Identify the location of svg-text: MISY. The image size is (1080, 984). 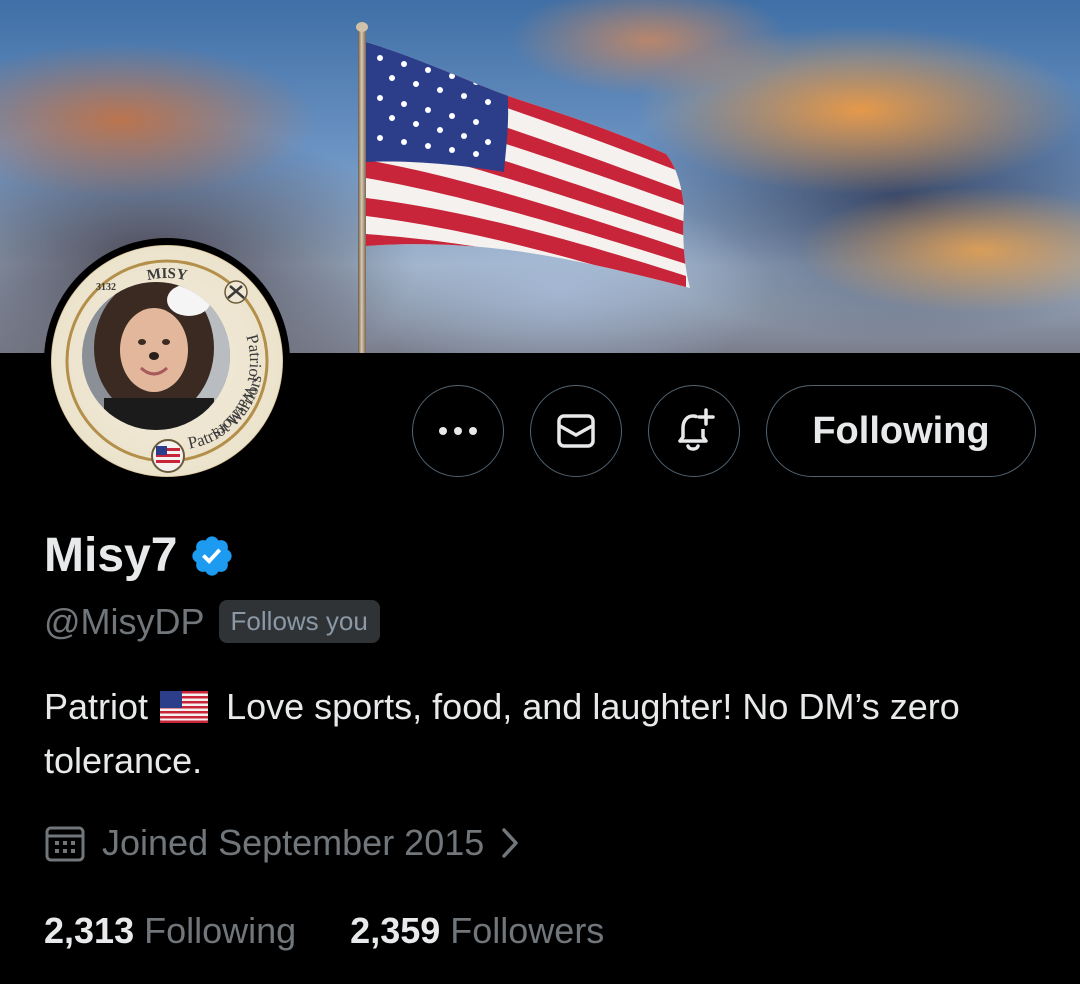
(167, 275).